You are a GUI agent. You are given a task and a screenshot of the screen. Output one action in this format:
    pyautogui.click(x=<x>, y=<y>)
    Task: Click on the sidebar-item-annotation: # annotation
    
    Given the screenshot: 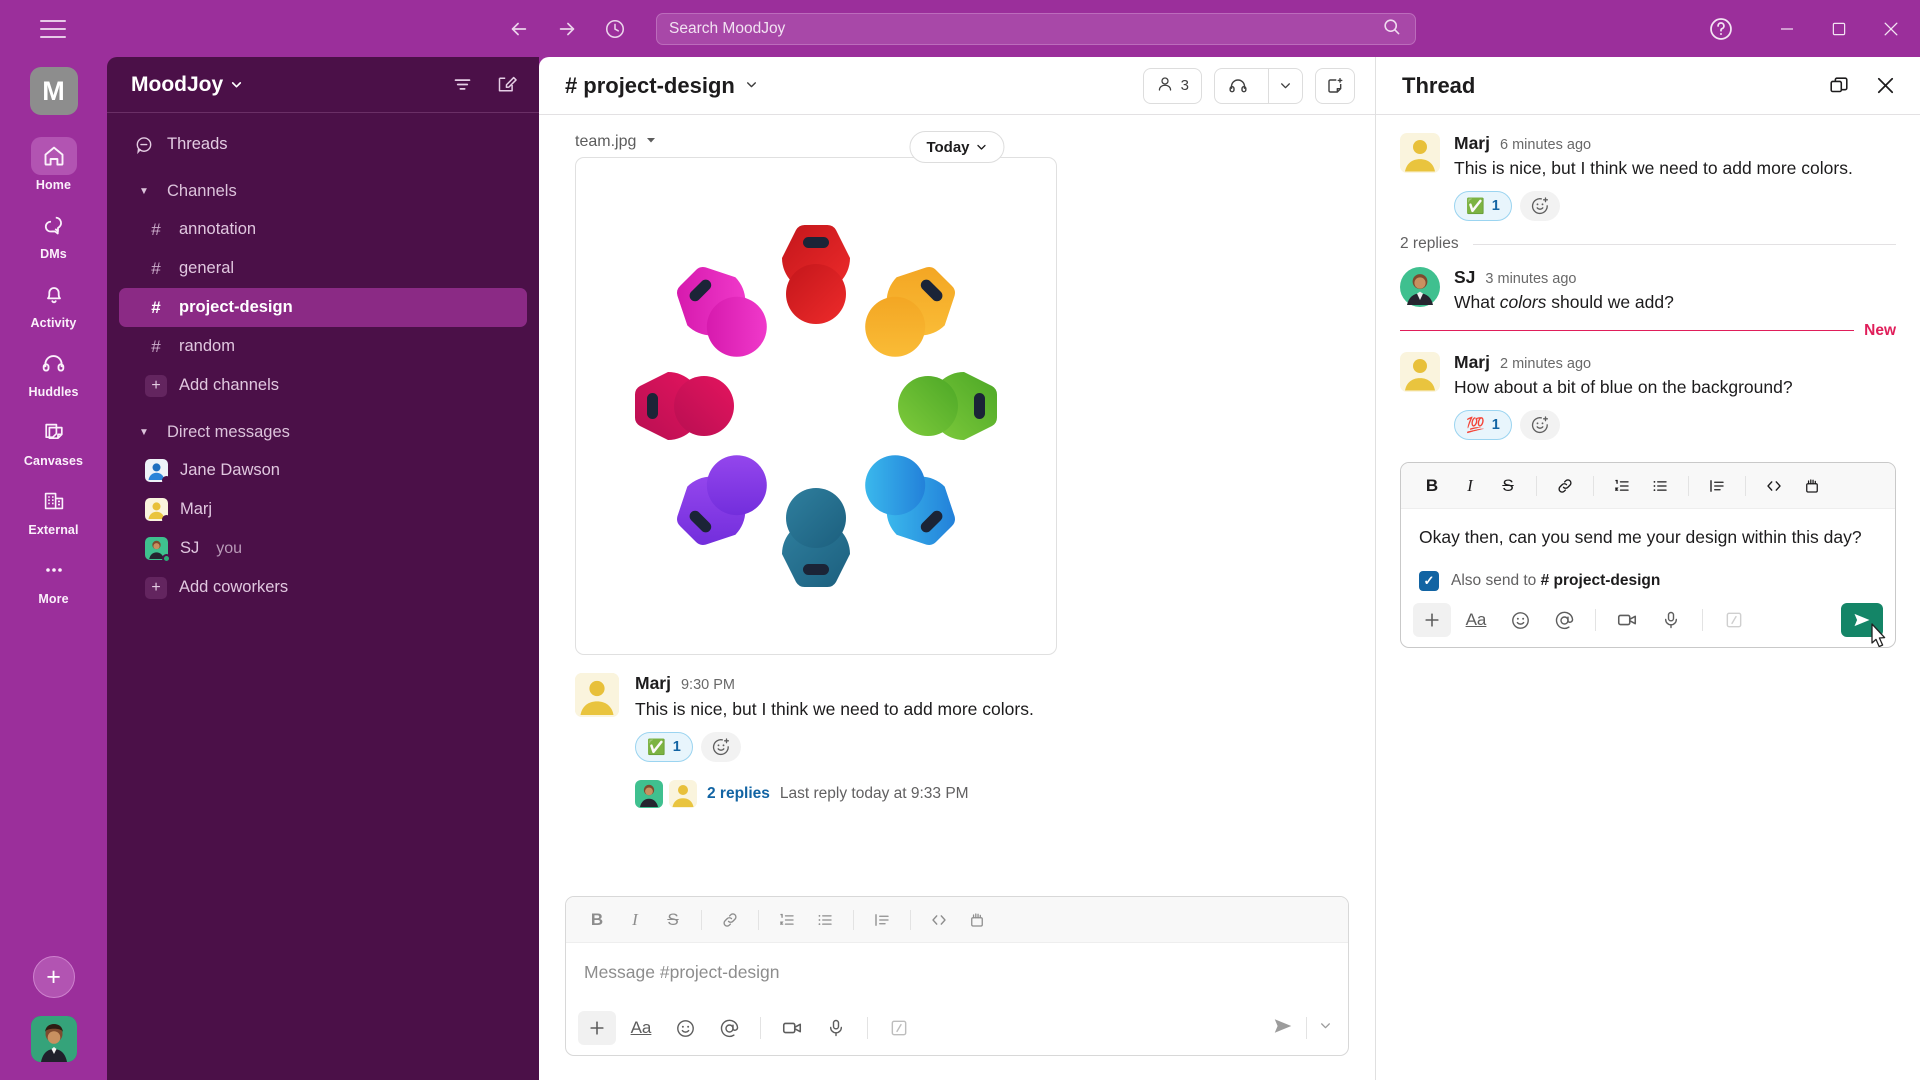 What is the action you would take?
    pyautogui.click(x=323, y=229)
    